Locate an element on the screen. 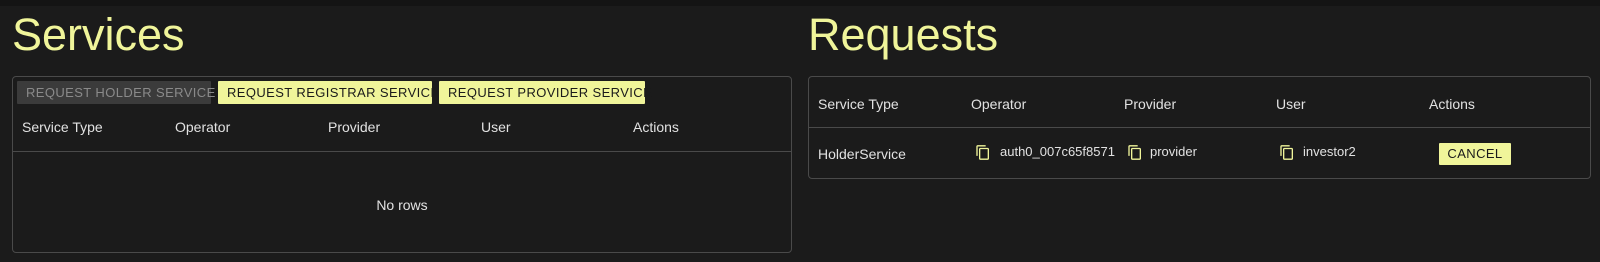 Image resolution: width=1600 pixels, height=262 pixels. cell-operator: auth0_007c65f8571 is located at coordinates (1057, 151).